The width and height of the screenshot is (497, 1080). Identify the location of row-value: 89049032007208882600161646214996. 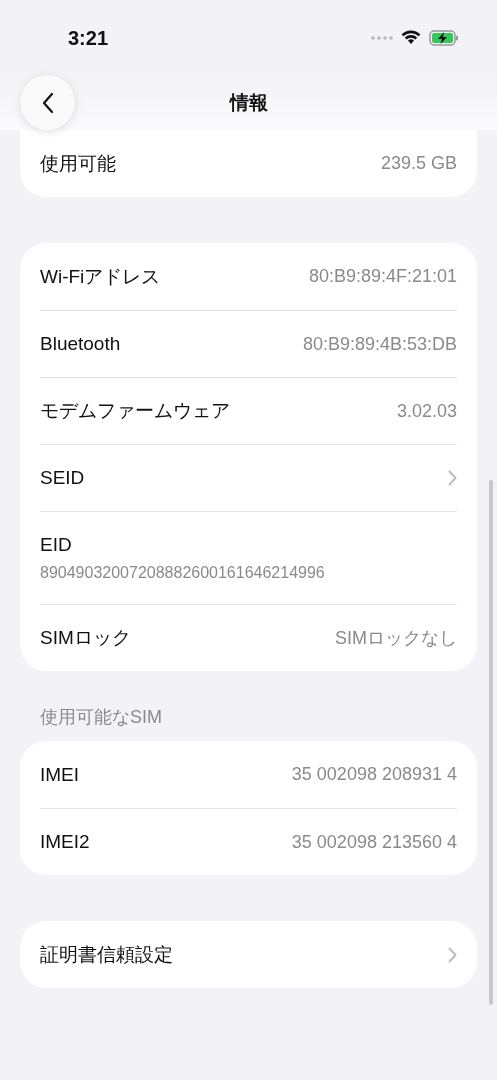
(182, 573).